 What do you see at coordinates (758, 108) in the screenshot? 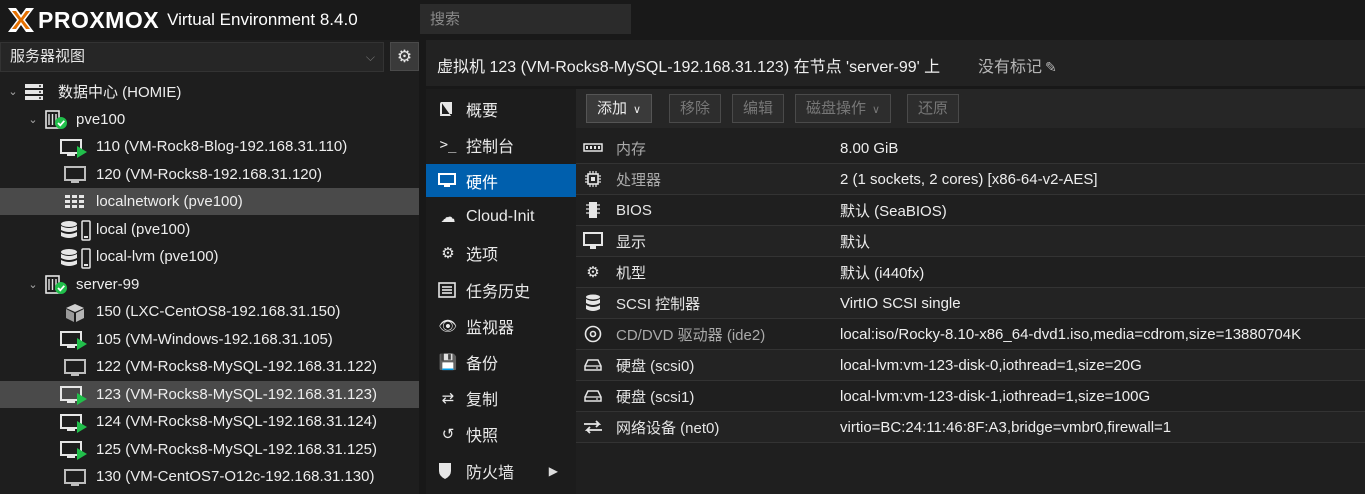
I see `edit-button: 编辑` at bounding box center [758, 108].